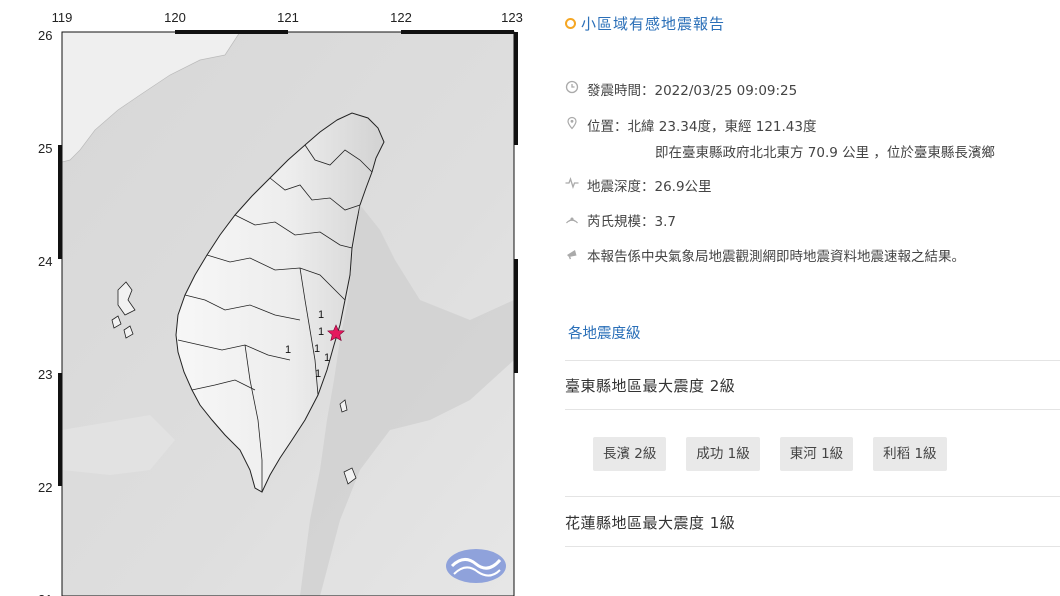  What do you see at coordinates (572, 218) in the screenshot?
I see `radar-icon` at bounding box center [572, 218].